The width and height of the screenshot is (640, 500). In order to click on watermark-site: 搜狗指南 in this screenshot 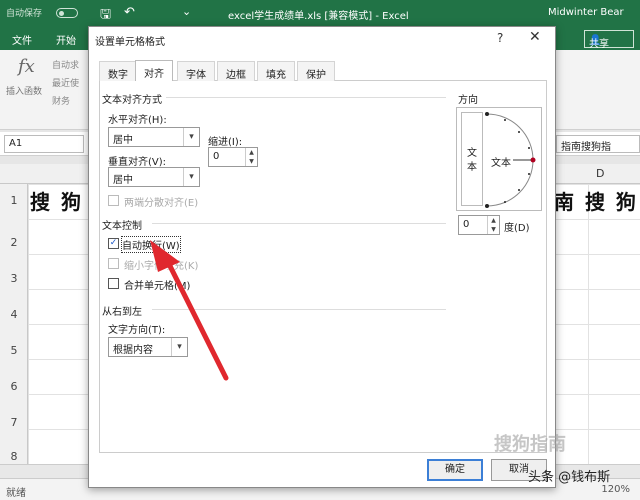, I will do `click(530, 444)`.